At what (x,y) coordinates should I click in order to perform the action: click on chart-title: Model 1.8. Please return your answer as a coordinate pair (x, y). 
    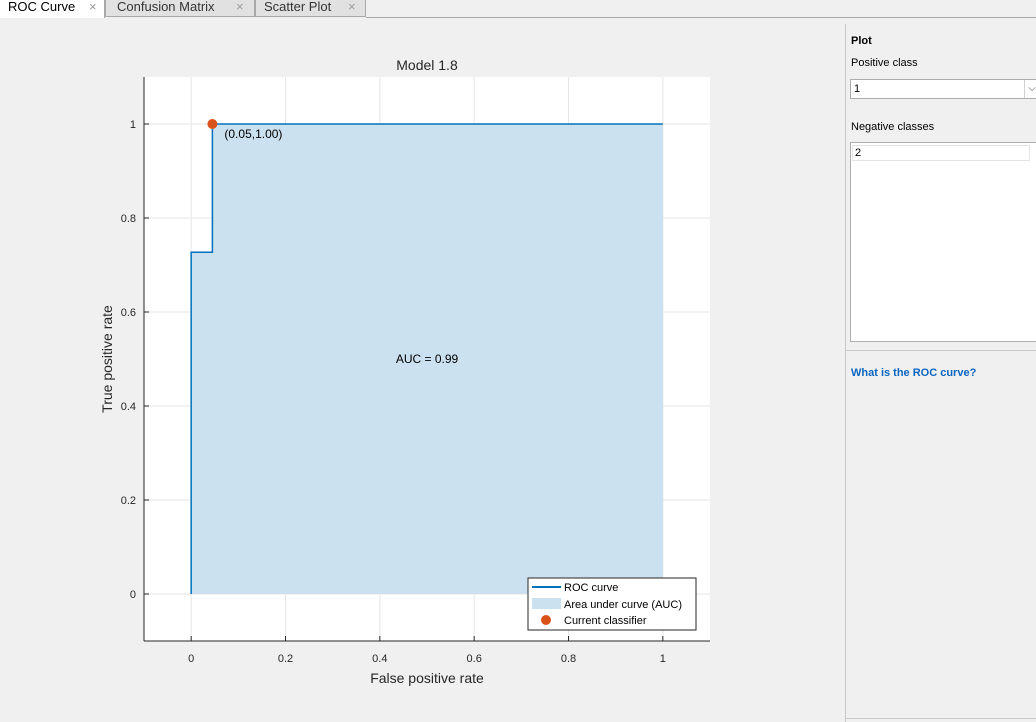
    Looking at the image, I should click on (427, 65).